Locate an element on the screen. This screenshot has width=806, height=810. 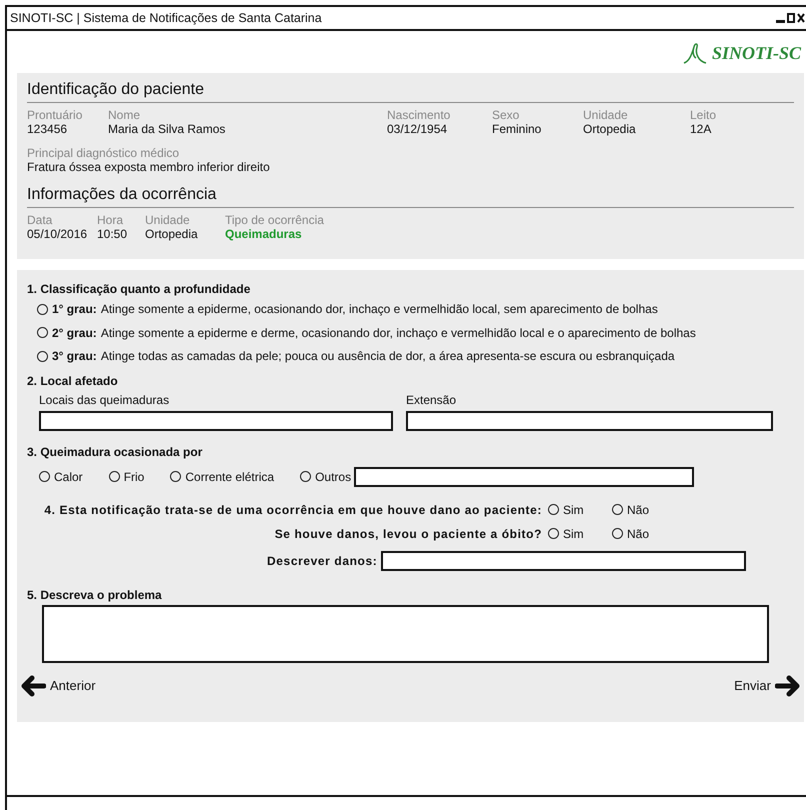
left-arrow-icon is located at coordinates (33, 685).